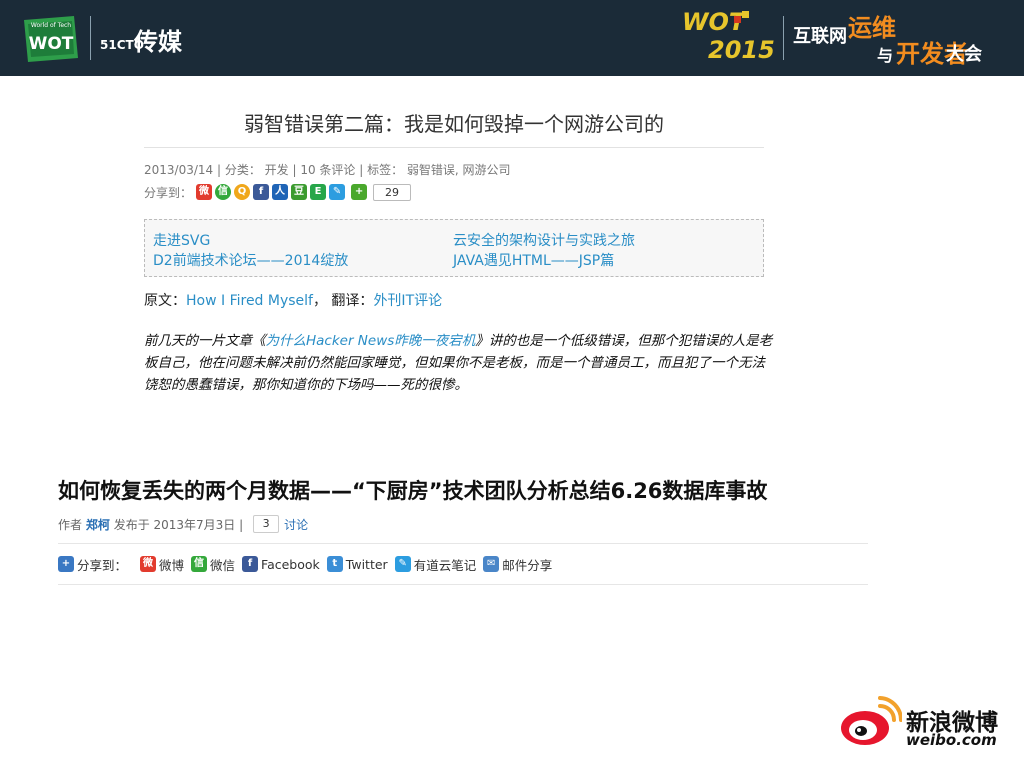  What do you see at coordinates (741, 50) in the screenshot?
I see `wot2015-line2: 2015` at bounding box center [741, 50].